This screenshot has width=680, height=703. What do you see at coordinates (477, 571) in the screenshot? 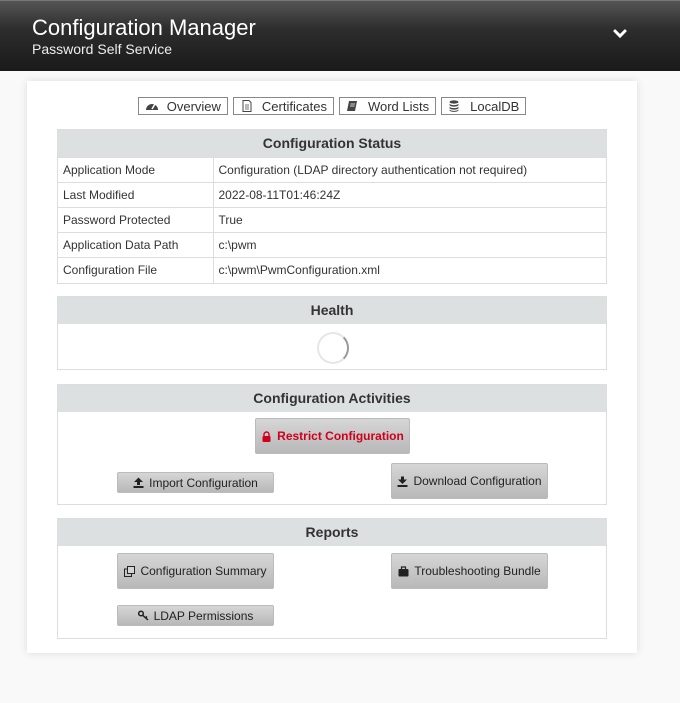
I see `troubleshooting-bundle-label: Troubleshooting Bundle` at bounding box center [477, 571].